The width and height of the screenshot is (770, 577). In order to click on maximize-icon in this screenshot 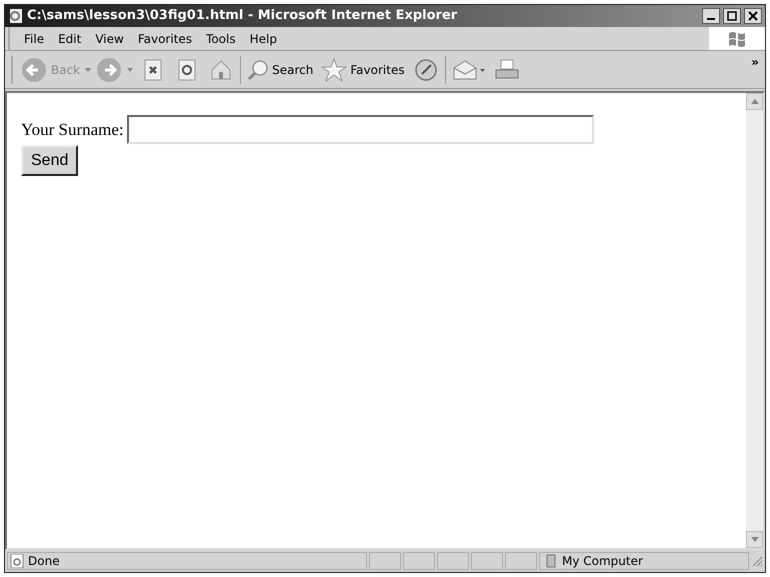, I will do `click(732, 16)`.